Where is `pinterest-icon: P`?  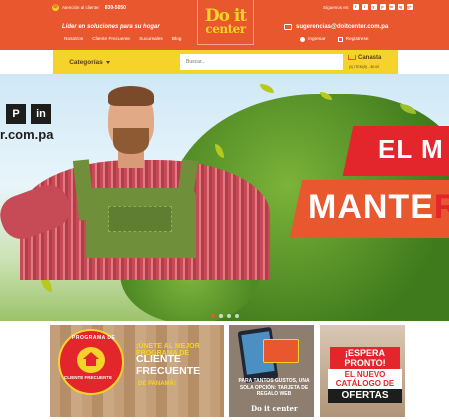
pinterest-icon: P is located at coordinates (16, 114).